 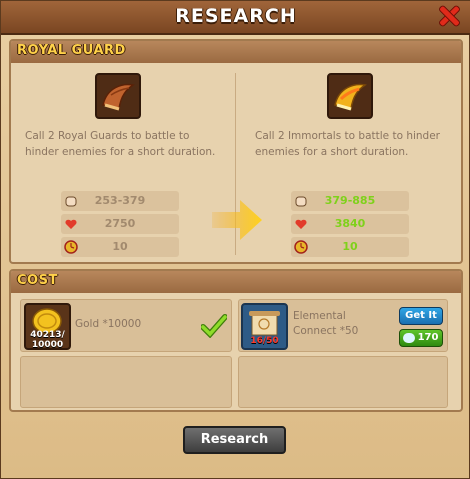 I want to click on upgraded-damage: 379-885, so click(x=350, y=200).